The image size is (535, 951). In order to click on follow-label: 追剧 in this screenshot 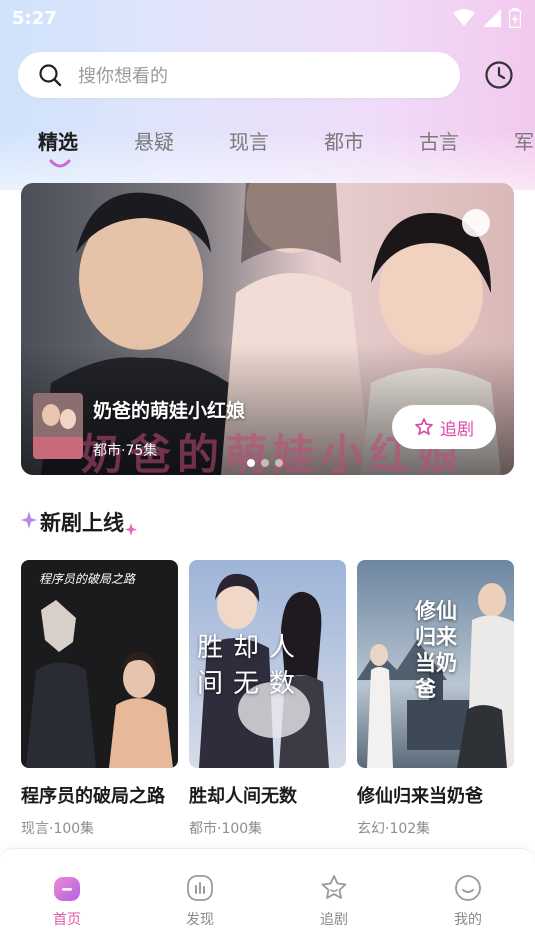, I will do `click(457, 429)`.